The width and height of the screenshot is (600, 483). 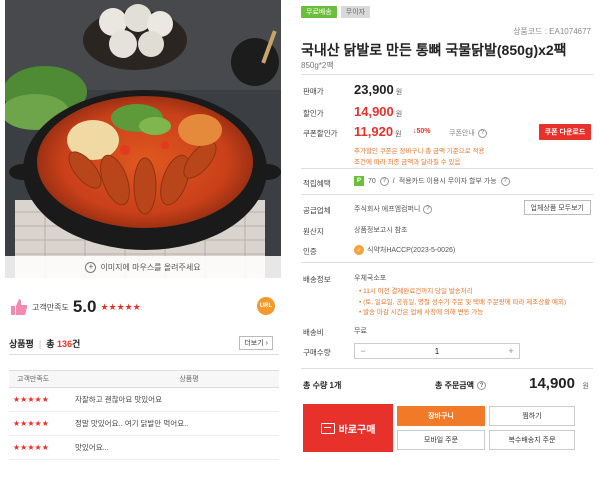 What do you see at coordinates (387, 209) in the screenshot?
I see `supplier-name-text: 주식회사 에프엠컴퍼니` at bounding box center [387, 209].